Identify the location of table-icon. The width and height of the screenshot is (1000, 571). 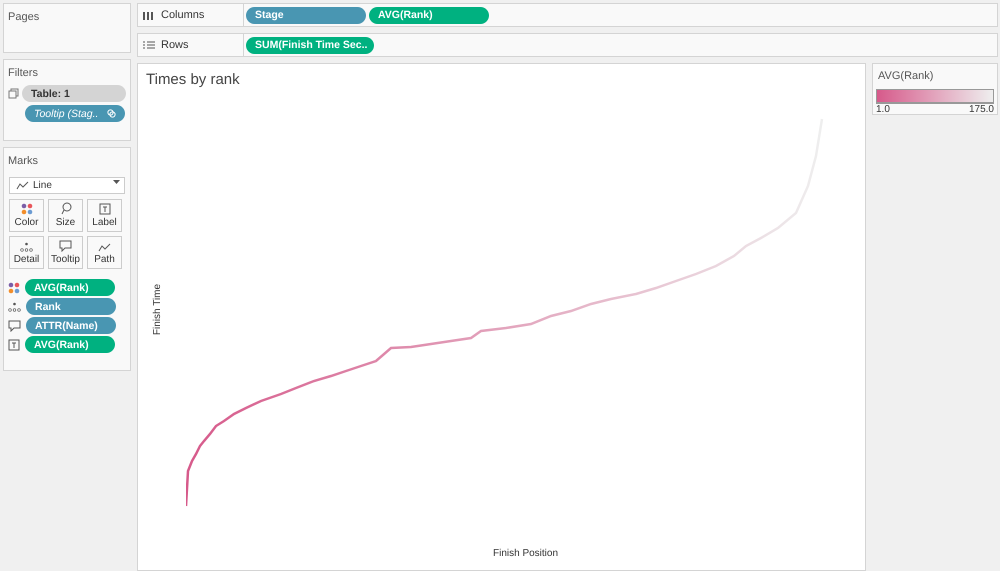
(13, 93).